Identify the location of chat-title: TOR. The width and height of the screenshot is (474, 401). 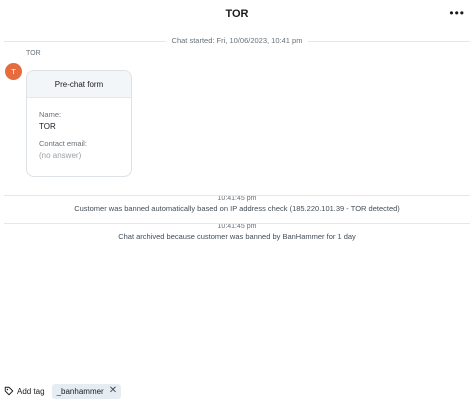
(237, 14).